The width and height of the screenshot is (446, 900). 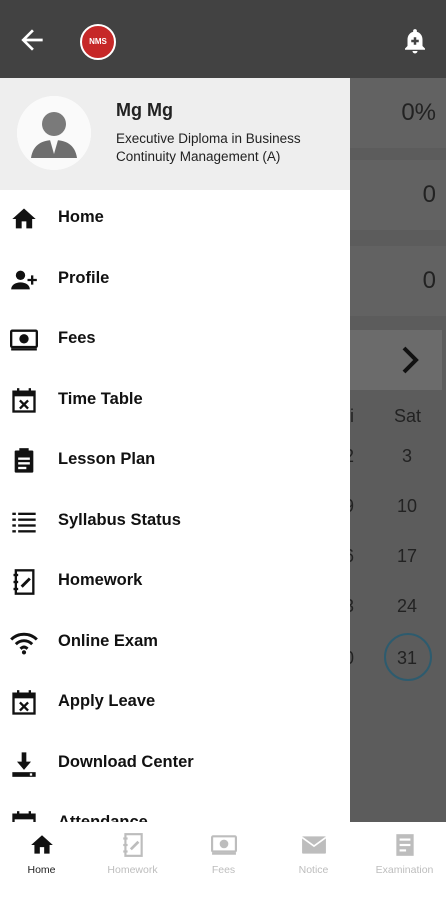 I want to click on menu-item-time-table: Time Table, so click(x=175, y=402).